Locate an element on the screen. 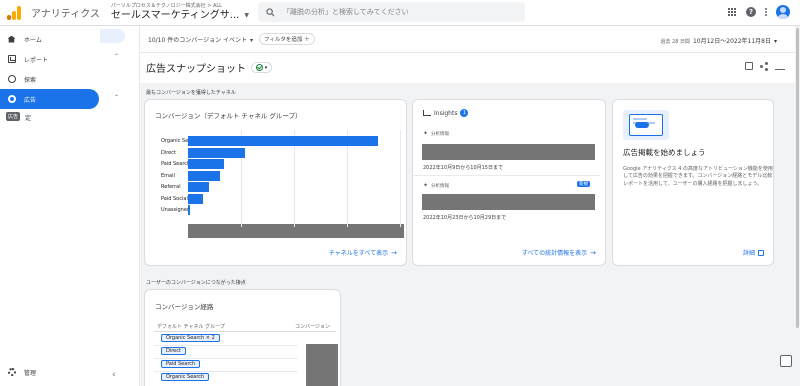  page-scrollbar is located at coordinates (797, 206).